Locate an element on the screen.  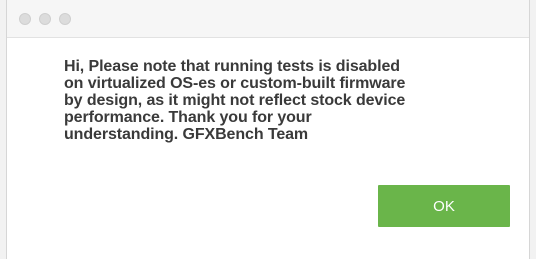
ok-button: OK is located at coordinates (444, 206).